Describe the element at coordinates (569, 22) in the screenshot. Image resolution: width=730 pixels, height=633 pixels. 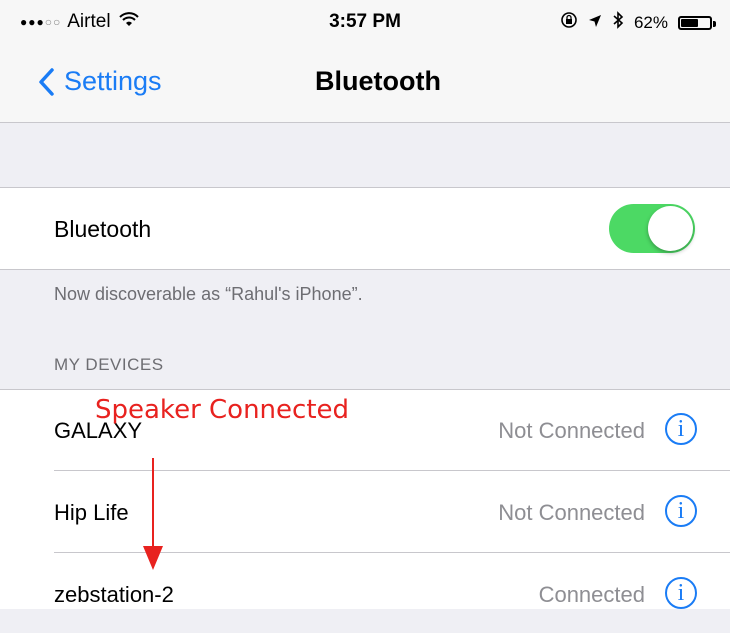
I see `rotation-lock-icon` at that location.